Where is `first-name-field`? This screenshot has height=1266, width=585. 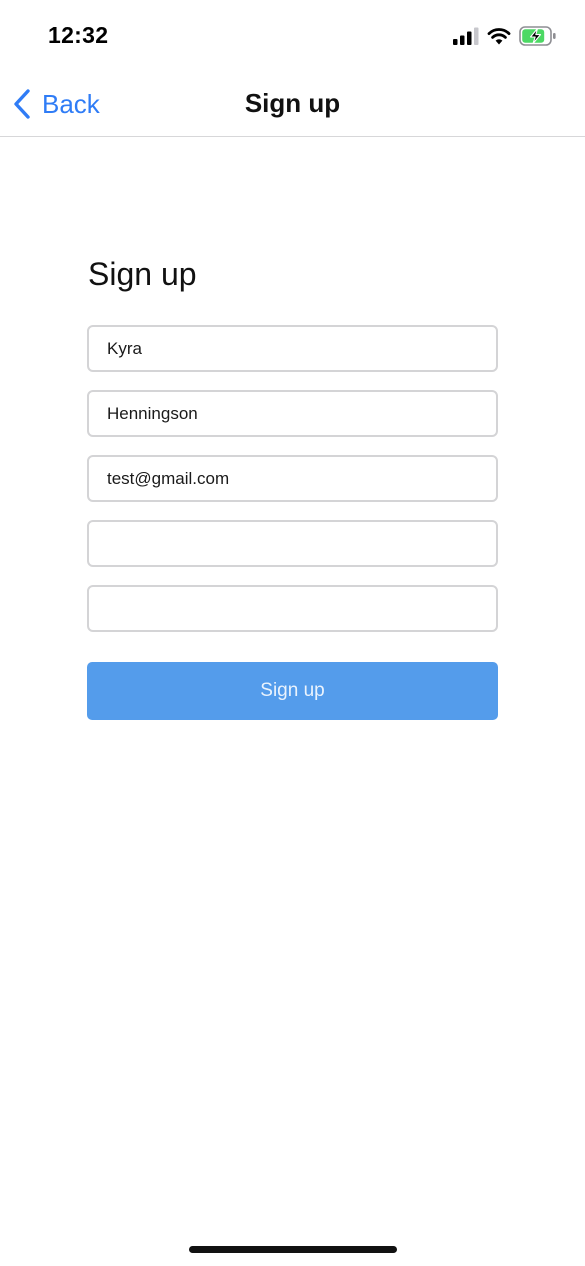
first-name-field is located at coordinates (292, 348).